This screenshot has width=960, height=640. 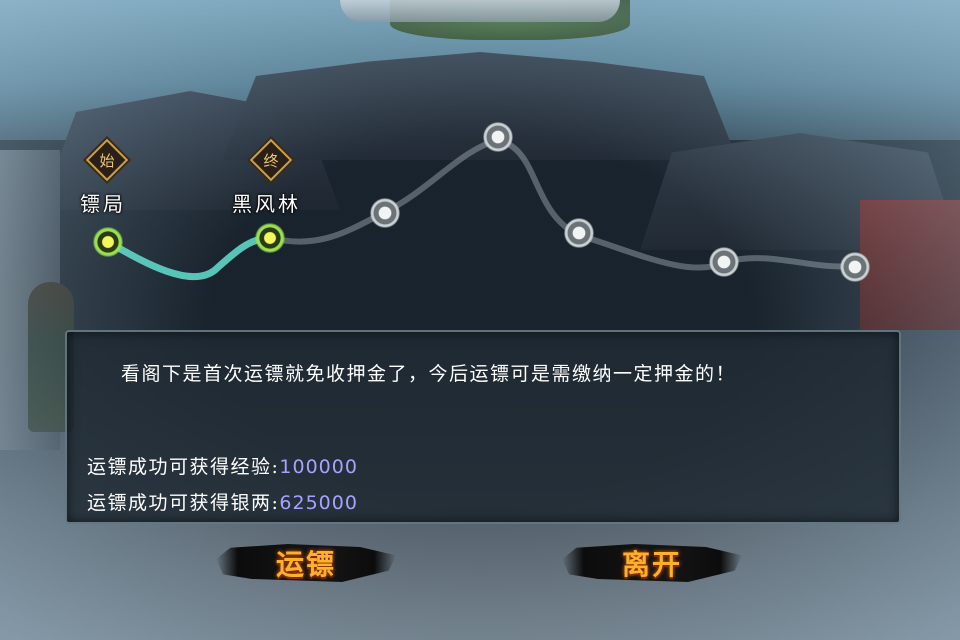 I want to click on leave-button: 离开, so click(x=652, y=563).